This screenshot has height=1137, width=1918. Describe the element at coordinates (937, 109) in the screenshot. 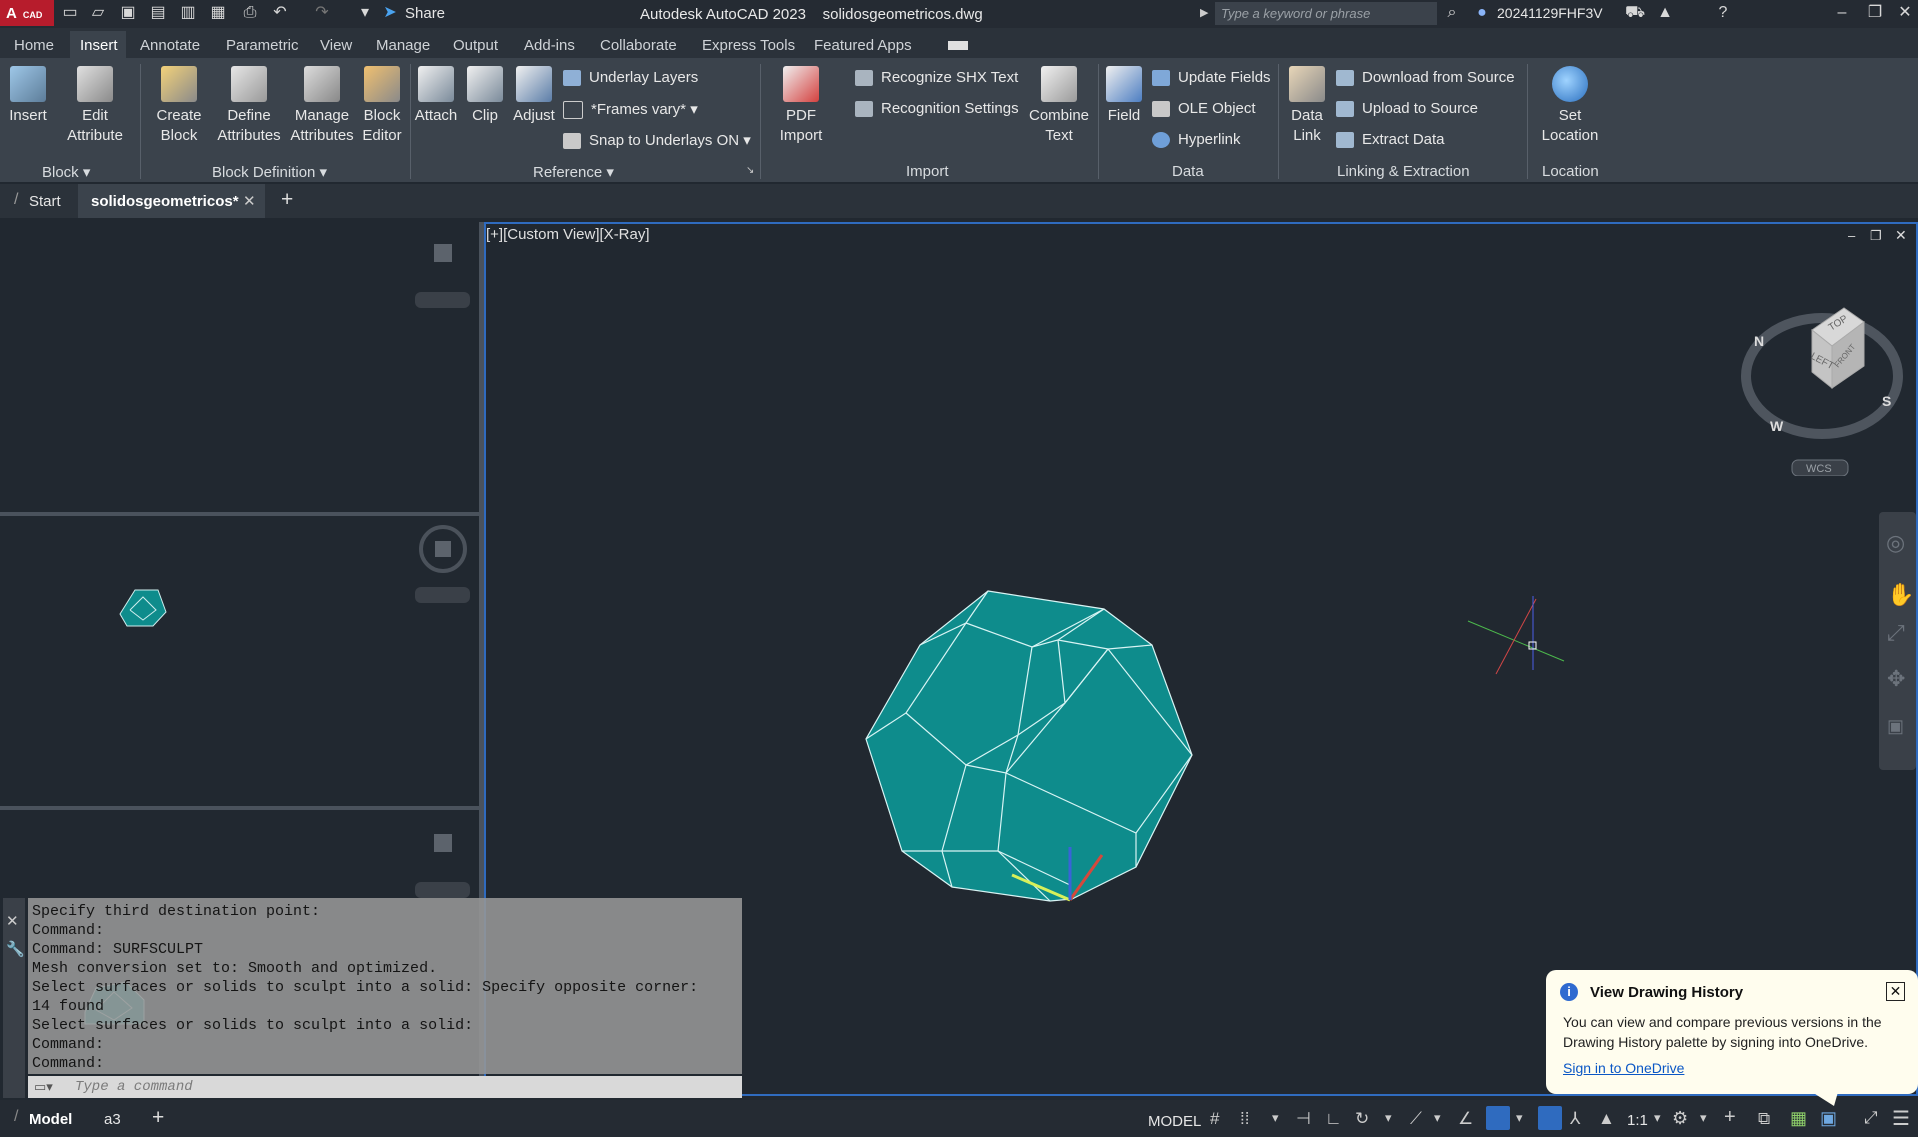

I see `recognition-settings-button: Recognition Settings` at that location.